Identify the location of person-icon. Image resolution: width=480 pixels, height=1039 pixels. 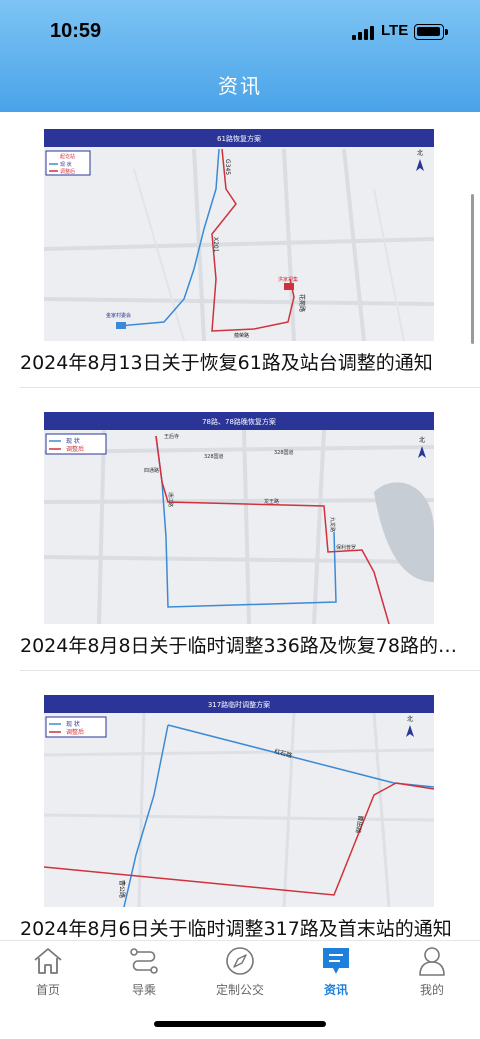
(432, 961).